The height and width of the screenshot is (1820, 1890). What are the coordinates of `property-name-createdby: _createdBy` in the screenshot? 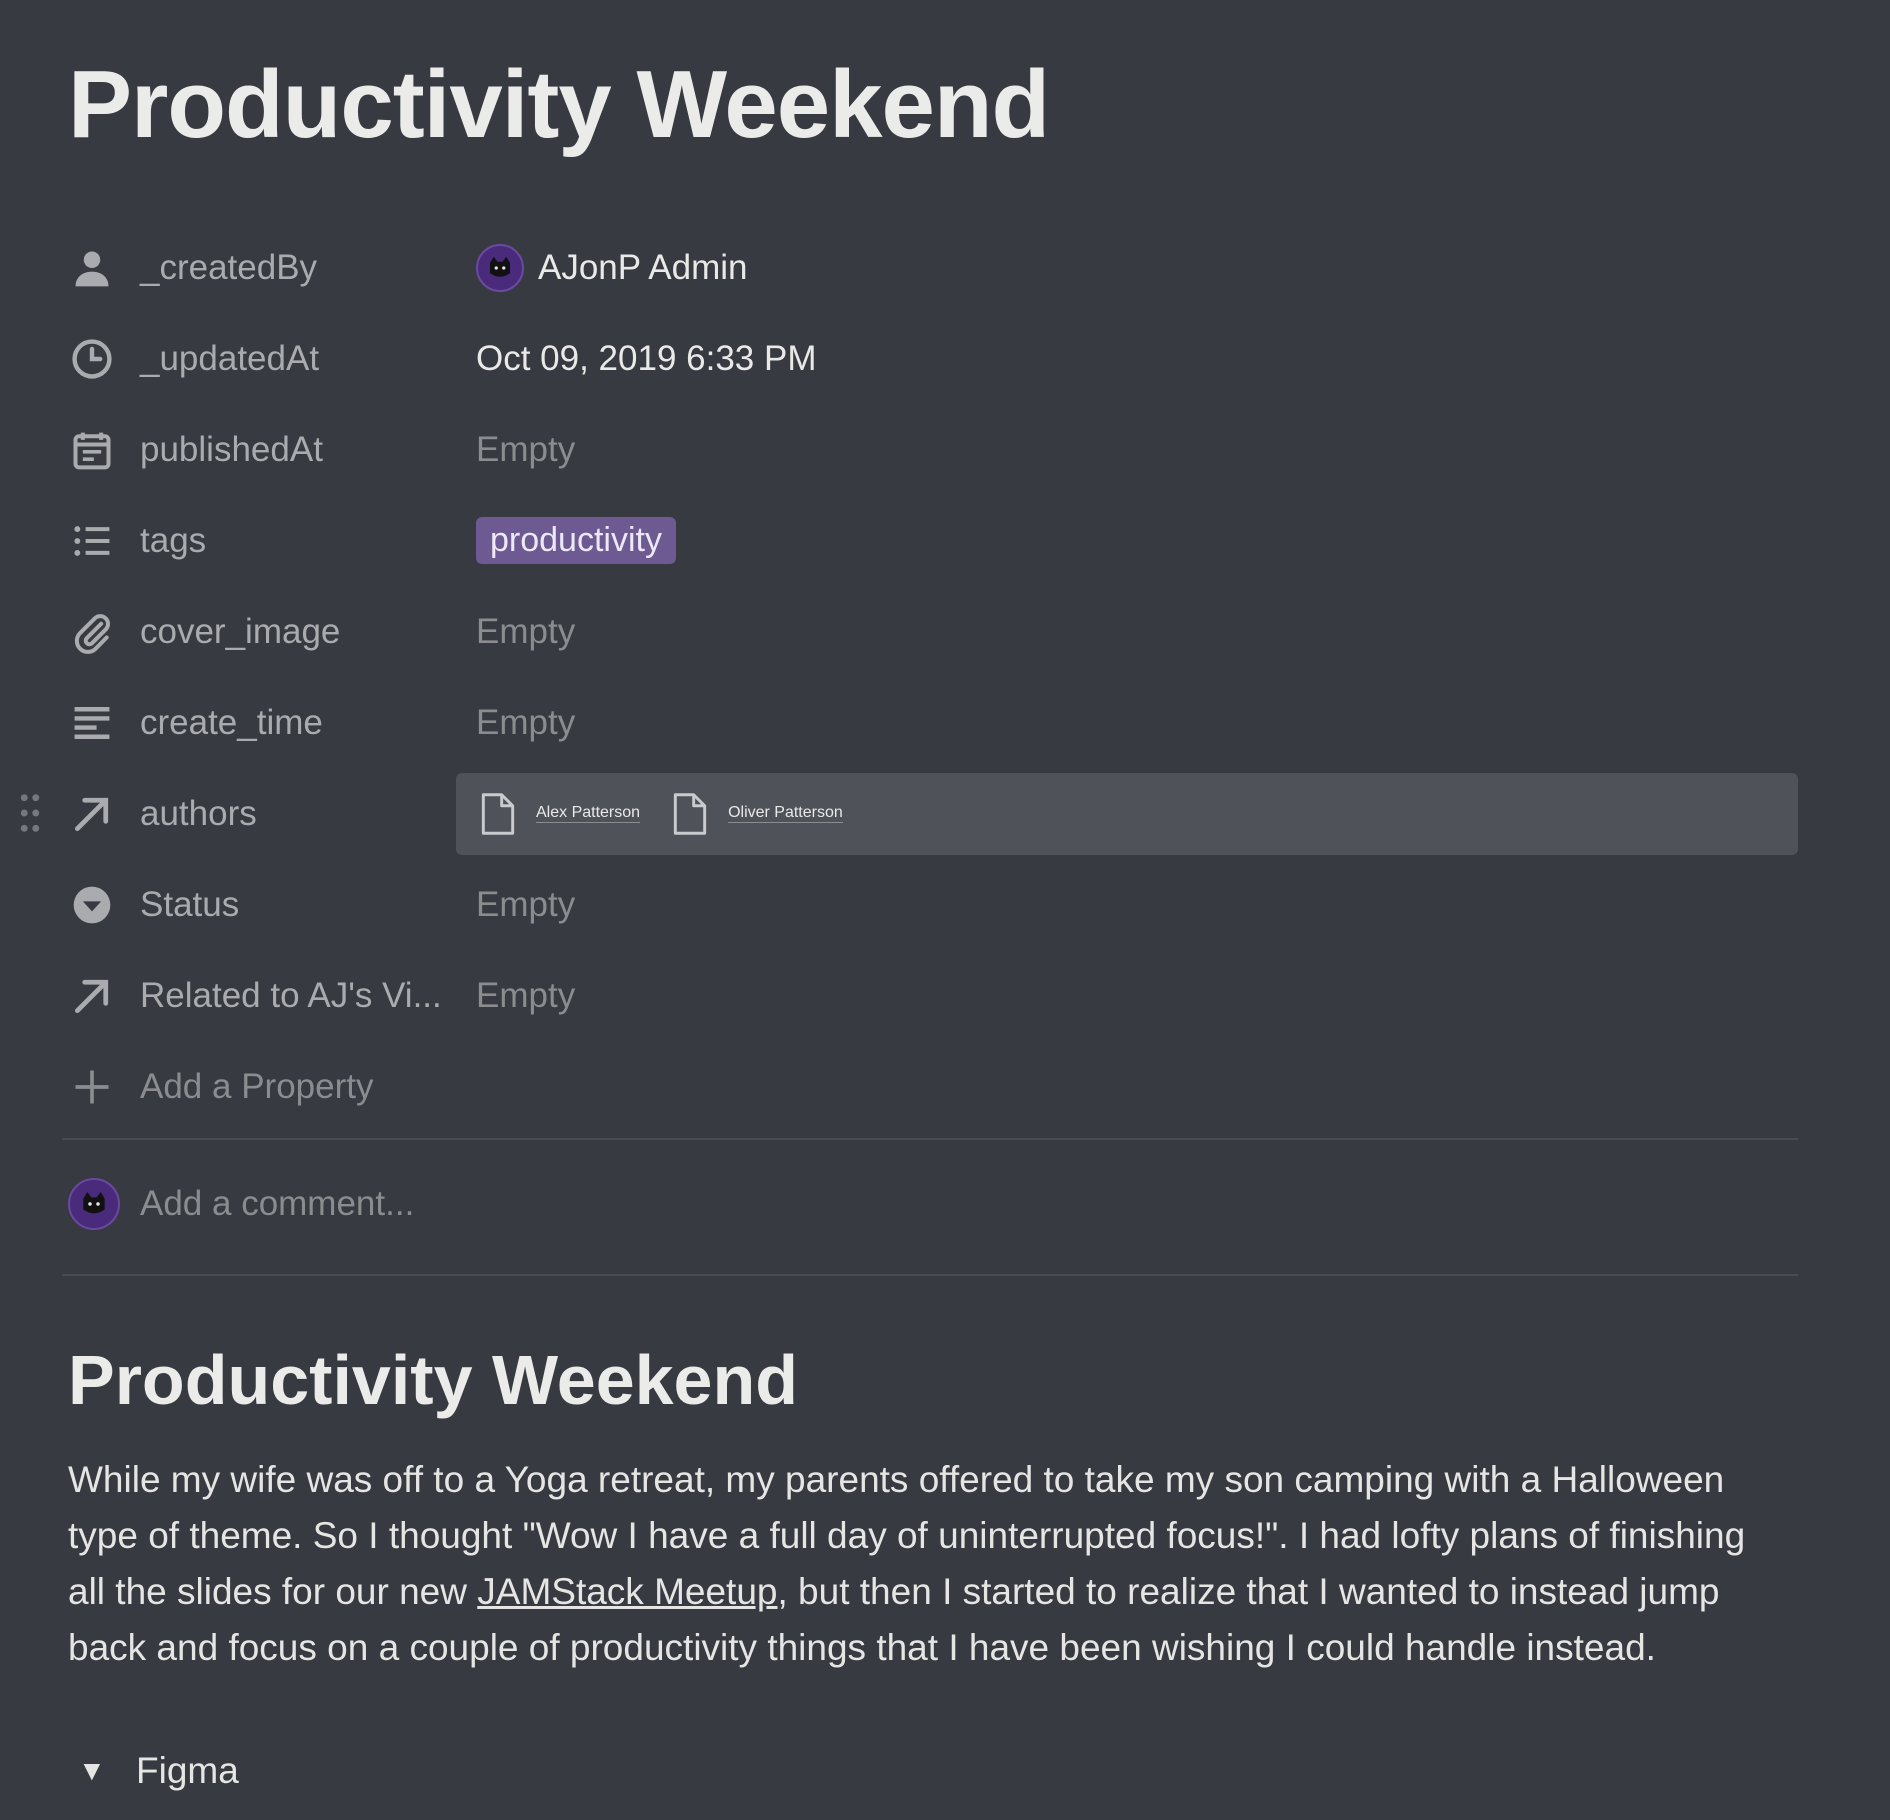 It's located at (258, 268).